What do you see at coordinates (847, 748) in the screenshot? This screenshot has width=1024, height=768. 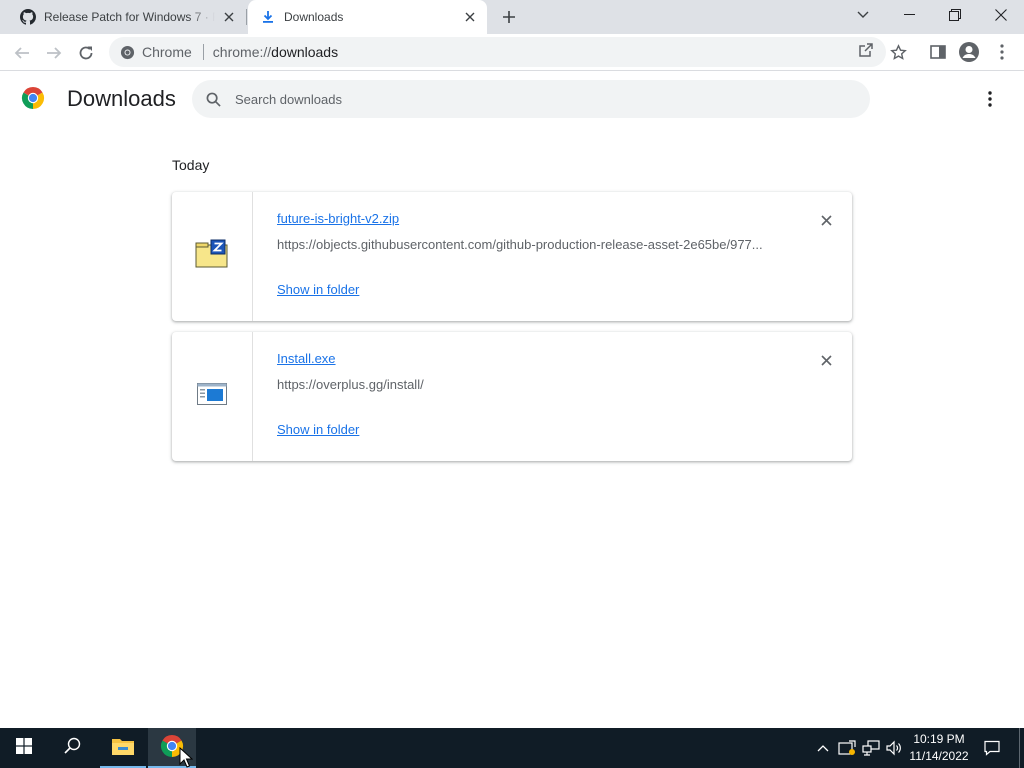 I see `security-tray-icon` at bounding box center [847, 748].